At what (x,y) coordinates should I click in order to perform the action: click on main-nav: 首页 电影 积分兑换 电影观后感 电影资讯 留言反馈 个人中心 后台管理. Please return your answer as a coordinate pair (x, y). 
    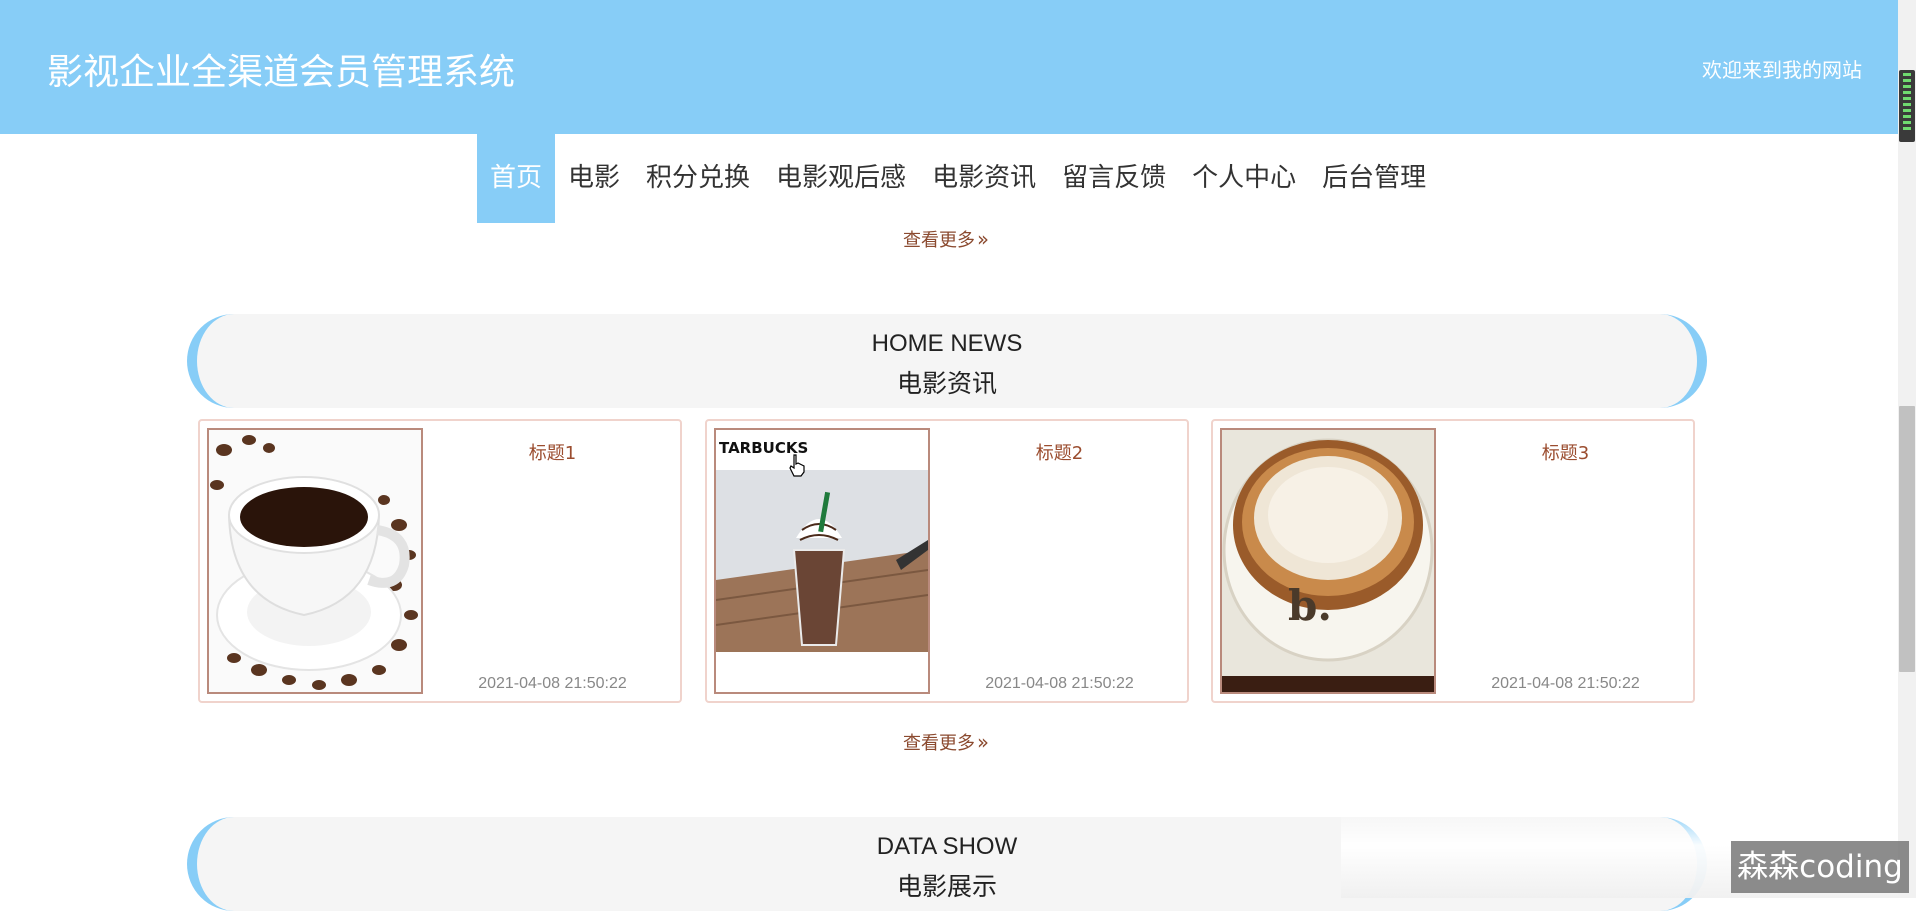
    Looking at the image, I should click on (958, 178).